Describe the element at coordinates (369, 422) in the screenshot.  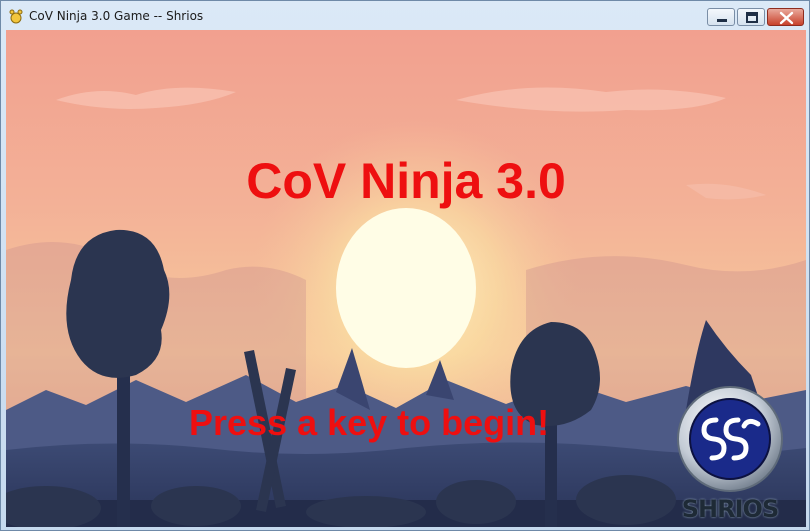
I see `start-prompt: Press a key to begin!` at that location.